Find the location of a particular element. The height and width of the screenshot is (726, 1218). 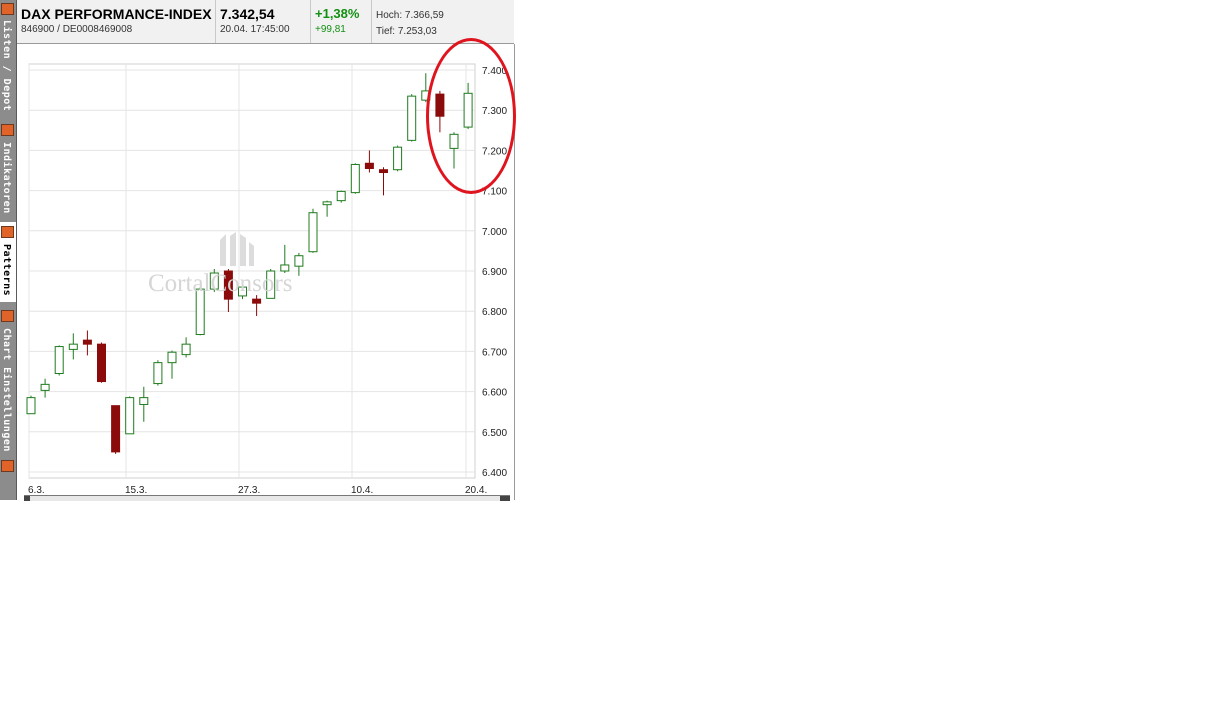

pattern-icon is located at coordinates (7, 232).